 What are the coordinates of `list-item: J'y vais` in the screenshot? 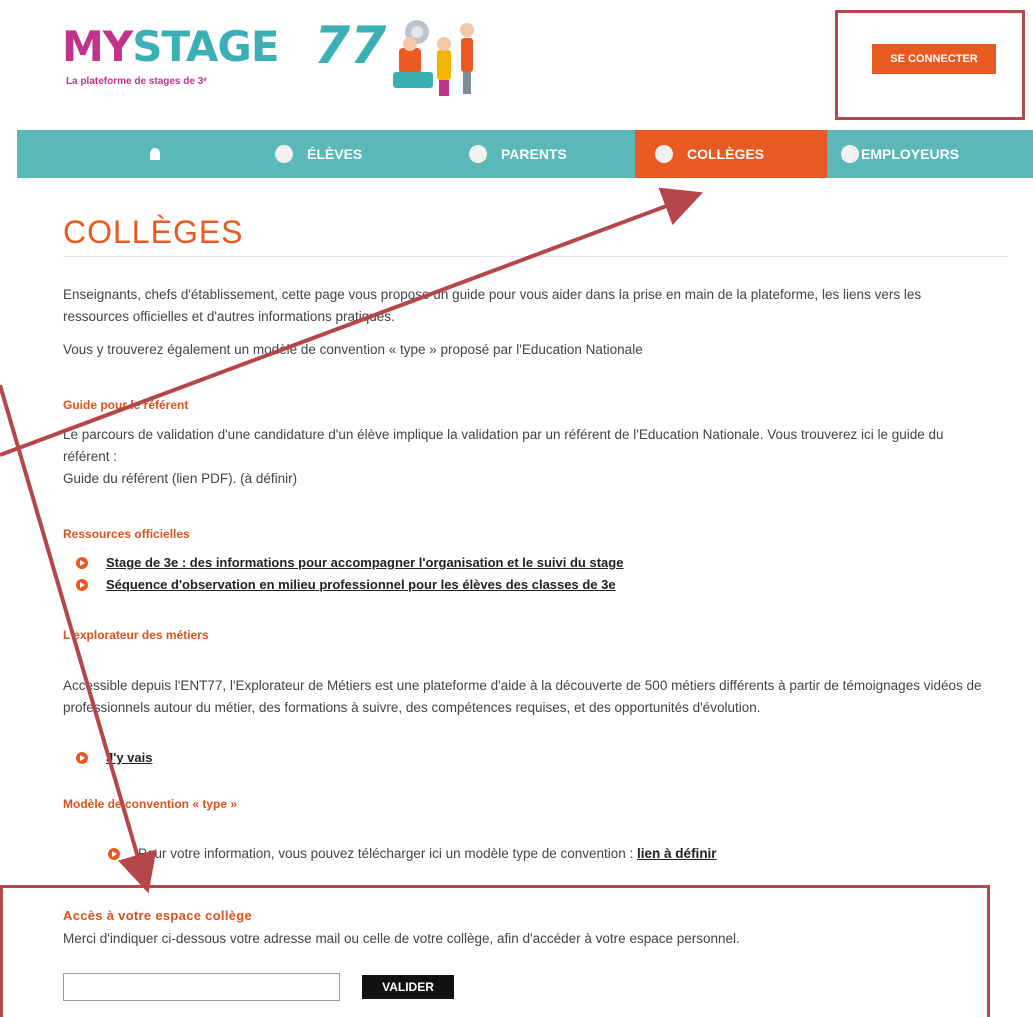 It's located at (113, 758).